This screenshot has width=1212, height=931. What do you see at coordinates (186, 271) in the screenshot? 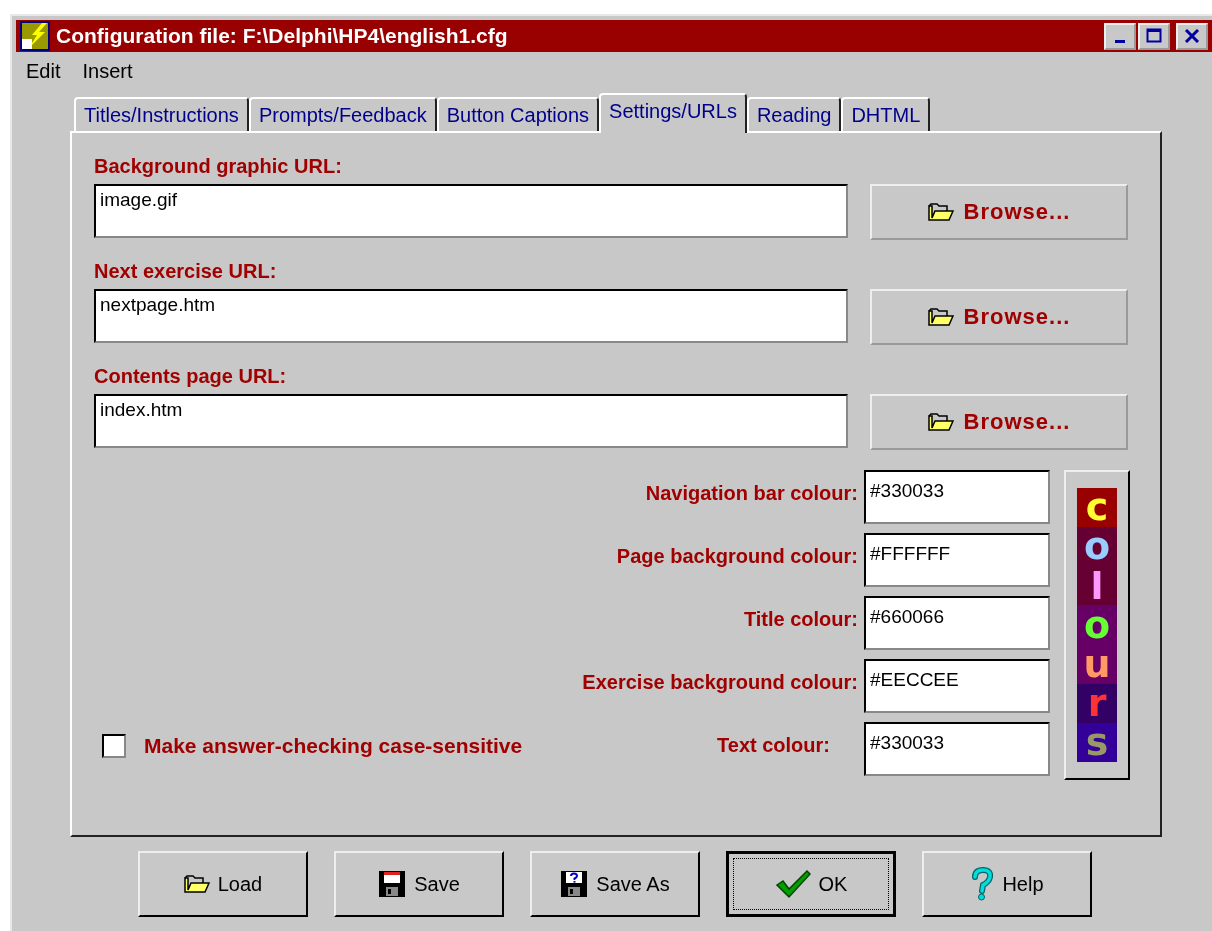
I see `field-label: Next exercise URL:` at bounding box center [186, 271].